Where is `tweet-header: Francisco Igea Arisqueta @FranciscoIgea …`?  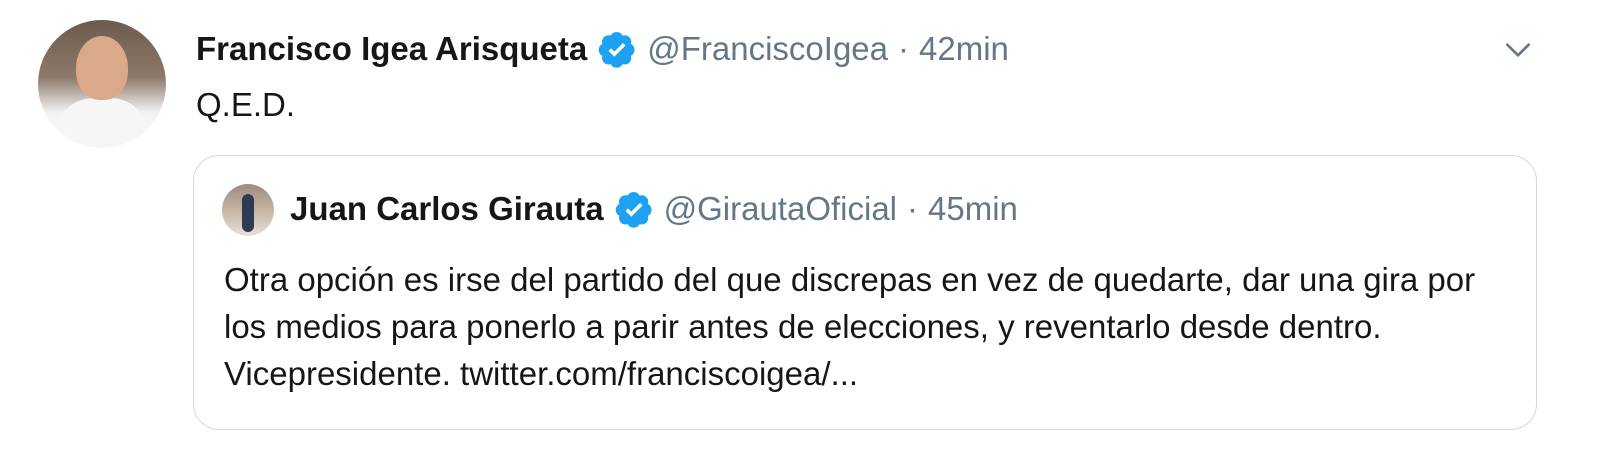
tweet-header: Francisco Igea Arisqueta @FranciscoIgea … is located at coordinates (602, 49).